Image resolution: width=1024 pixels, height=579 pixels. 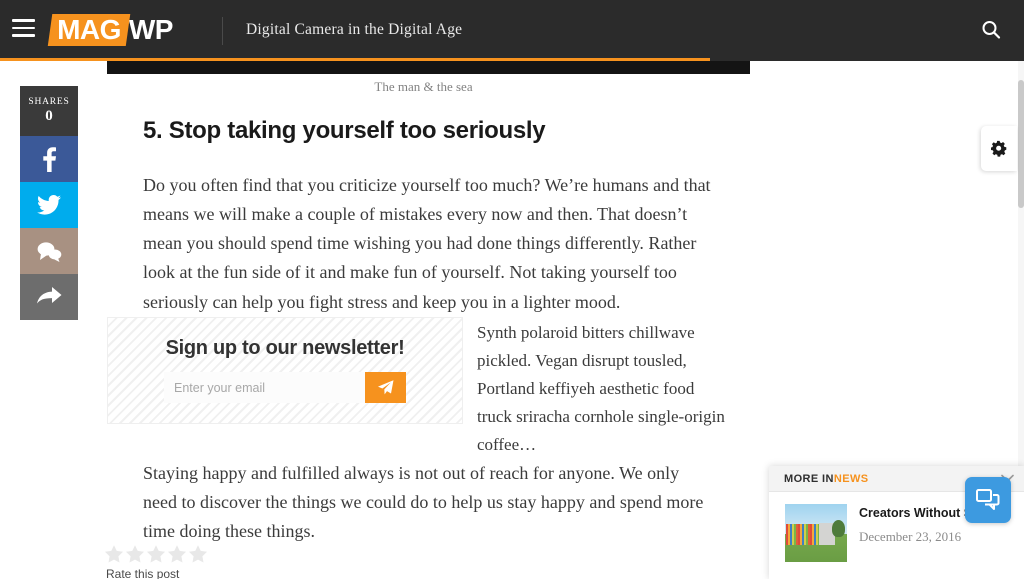 I want to click on share-arrow-icon, so click(x=49, y=297).